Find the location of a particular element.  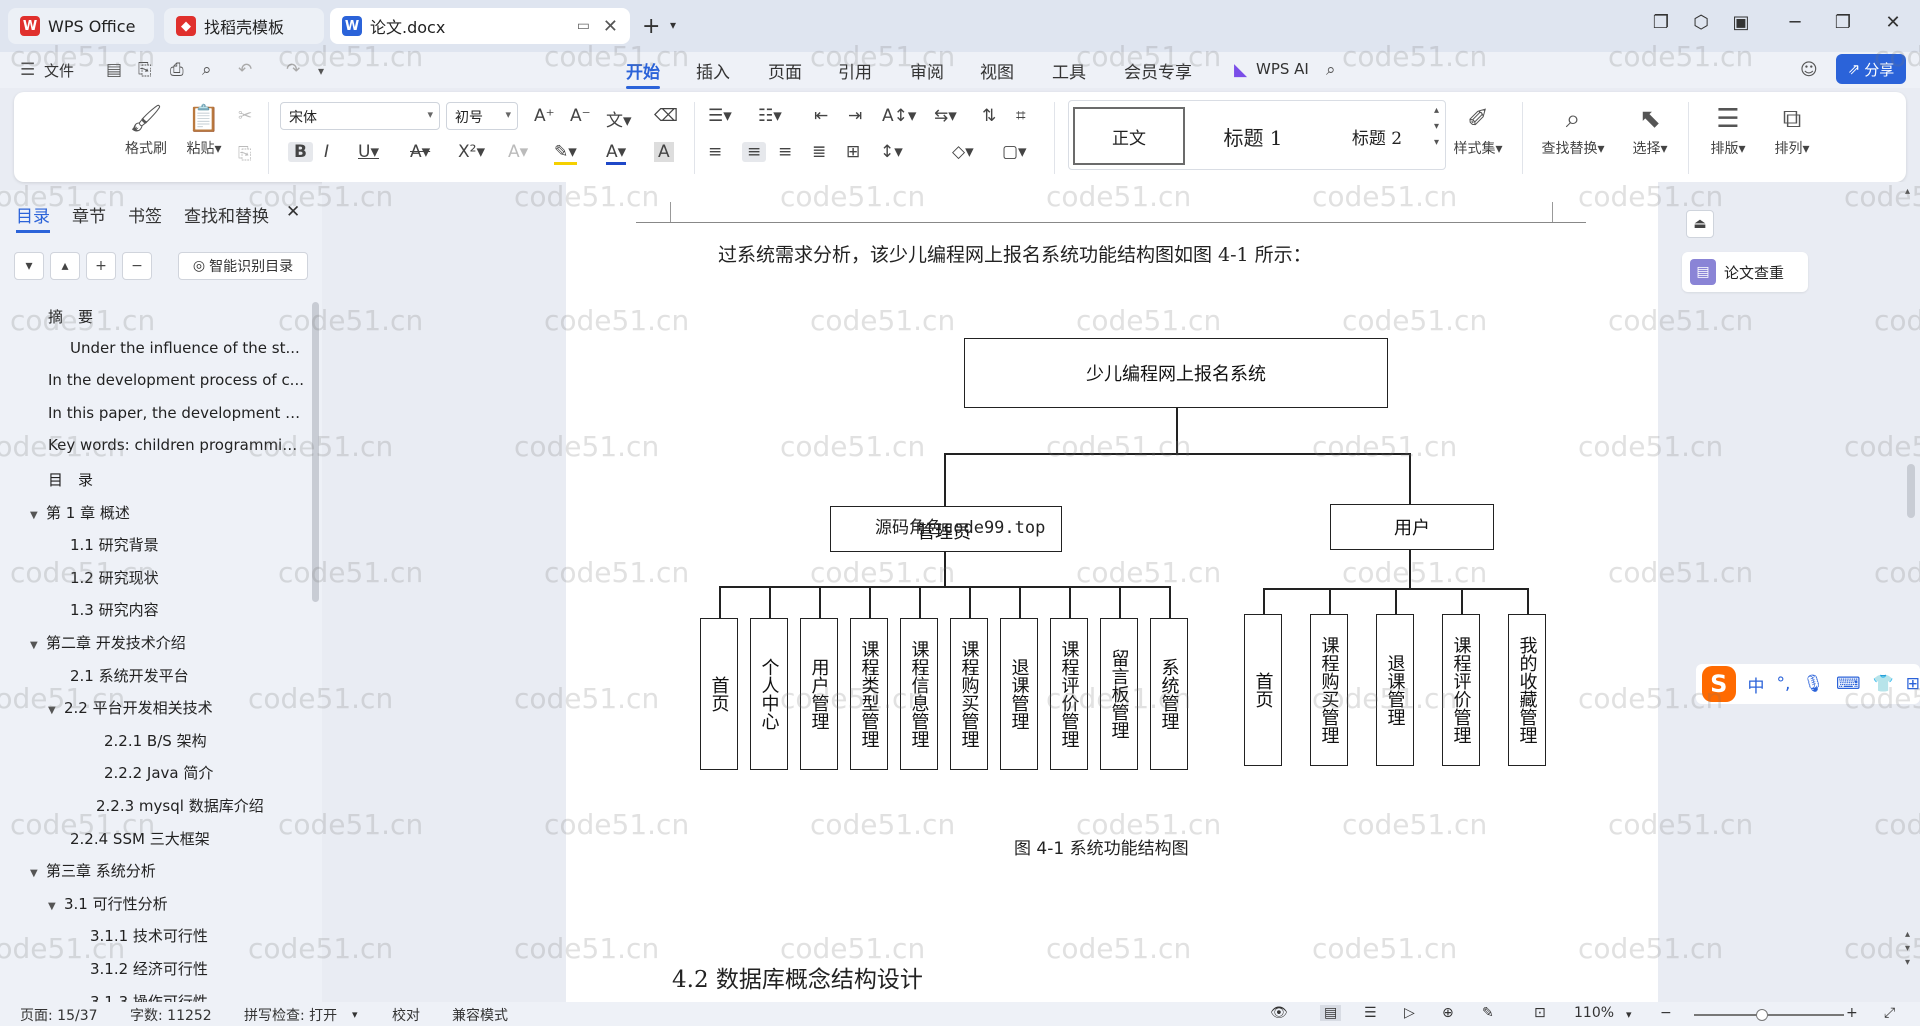

show-marks-icon: ⌗ is located at coordinates (1021, 116).